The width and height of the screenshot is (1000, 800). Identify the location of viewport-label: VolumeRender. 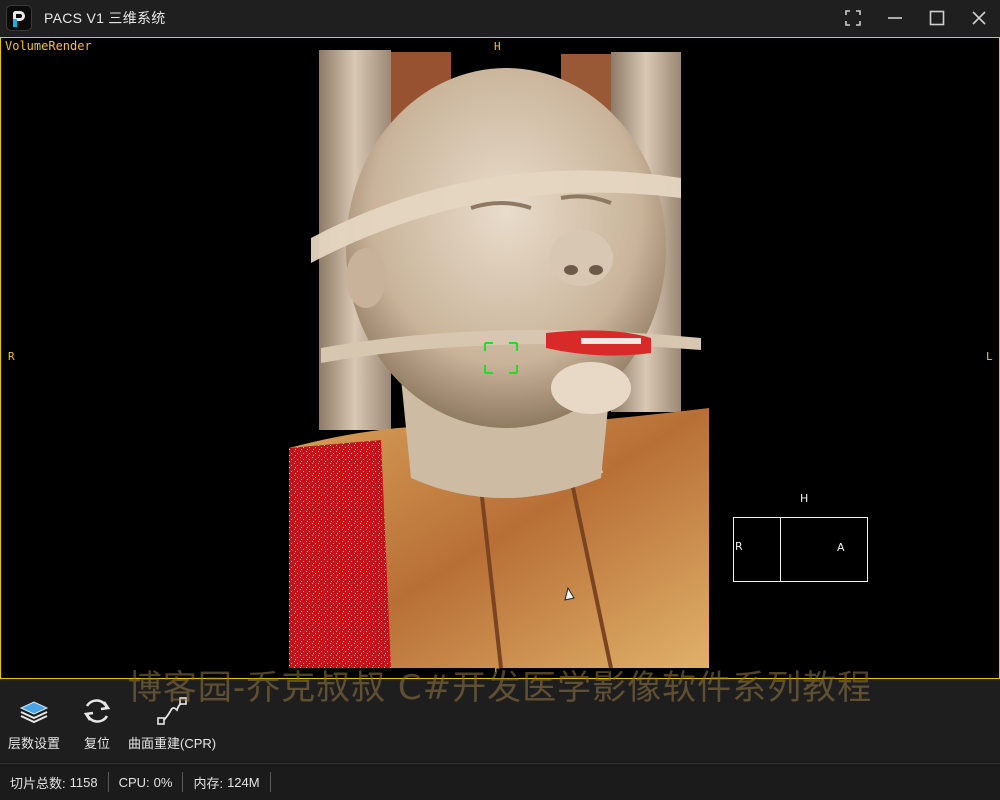
(48, 46).